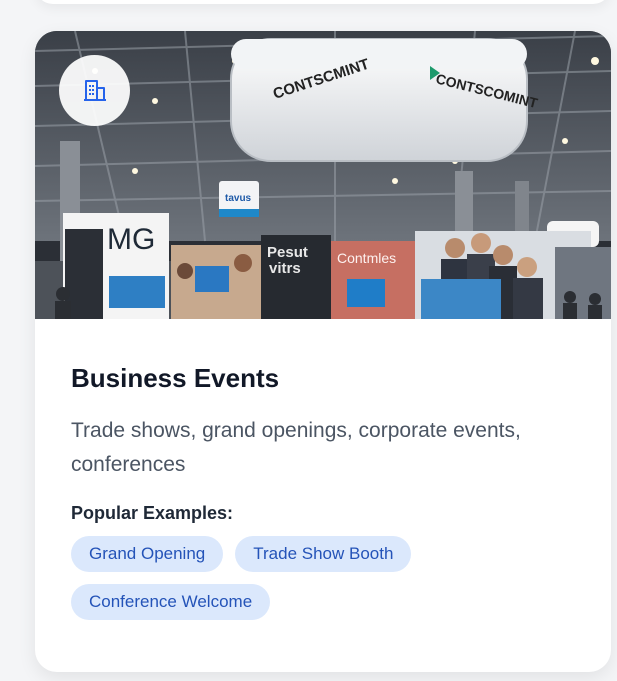 This screenshot has height=681, width=617. Describe the element at coordinates (152, 513) in the screenshot. I see `examples-label: Popular Examples:` at that location.